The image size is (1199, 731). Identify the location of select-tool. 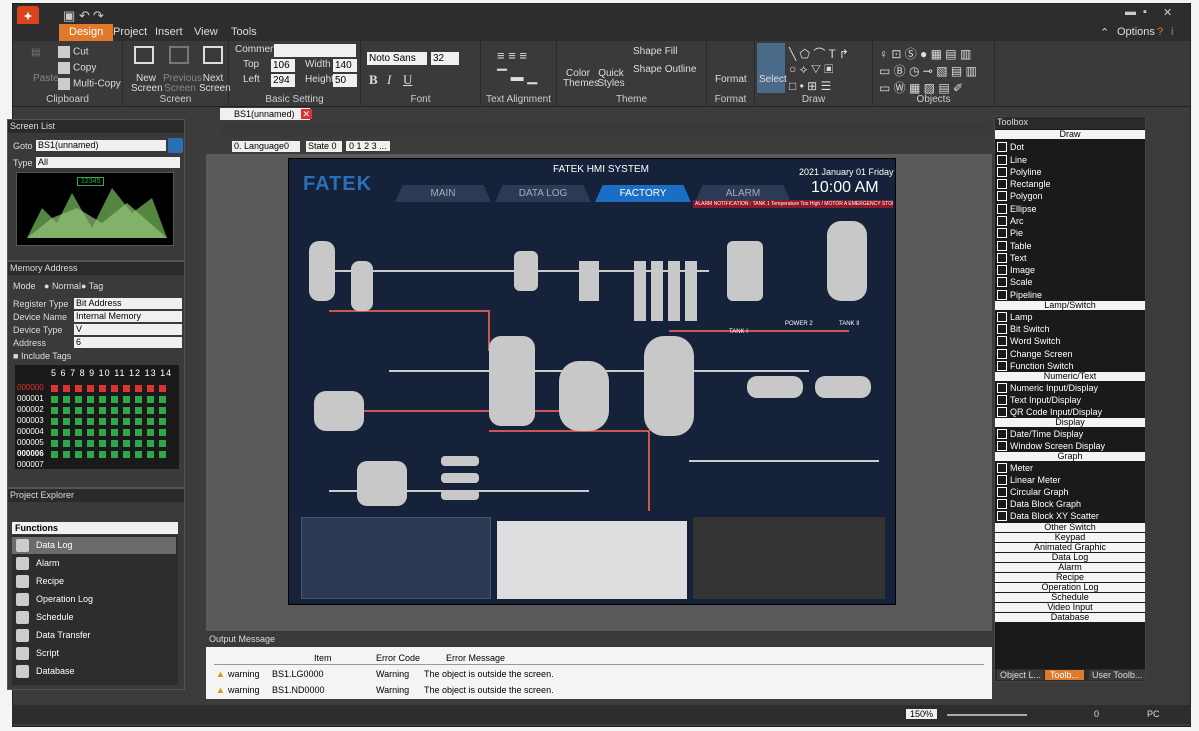
(771, 68).